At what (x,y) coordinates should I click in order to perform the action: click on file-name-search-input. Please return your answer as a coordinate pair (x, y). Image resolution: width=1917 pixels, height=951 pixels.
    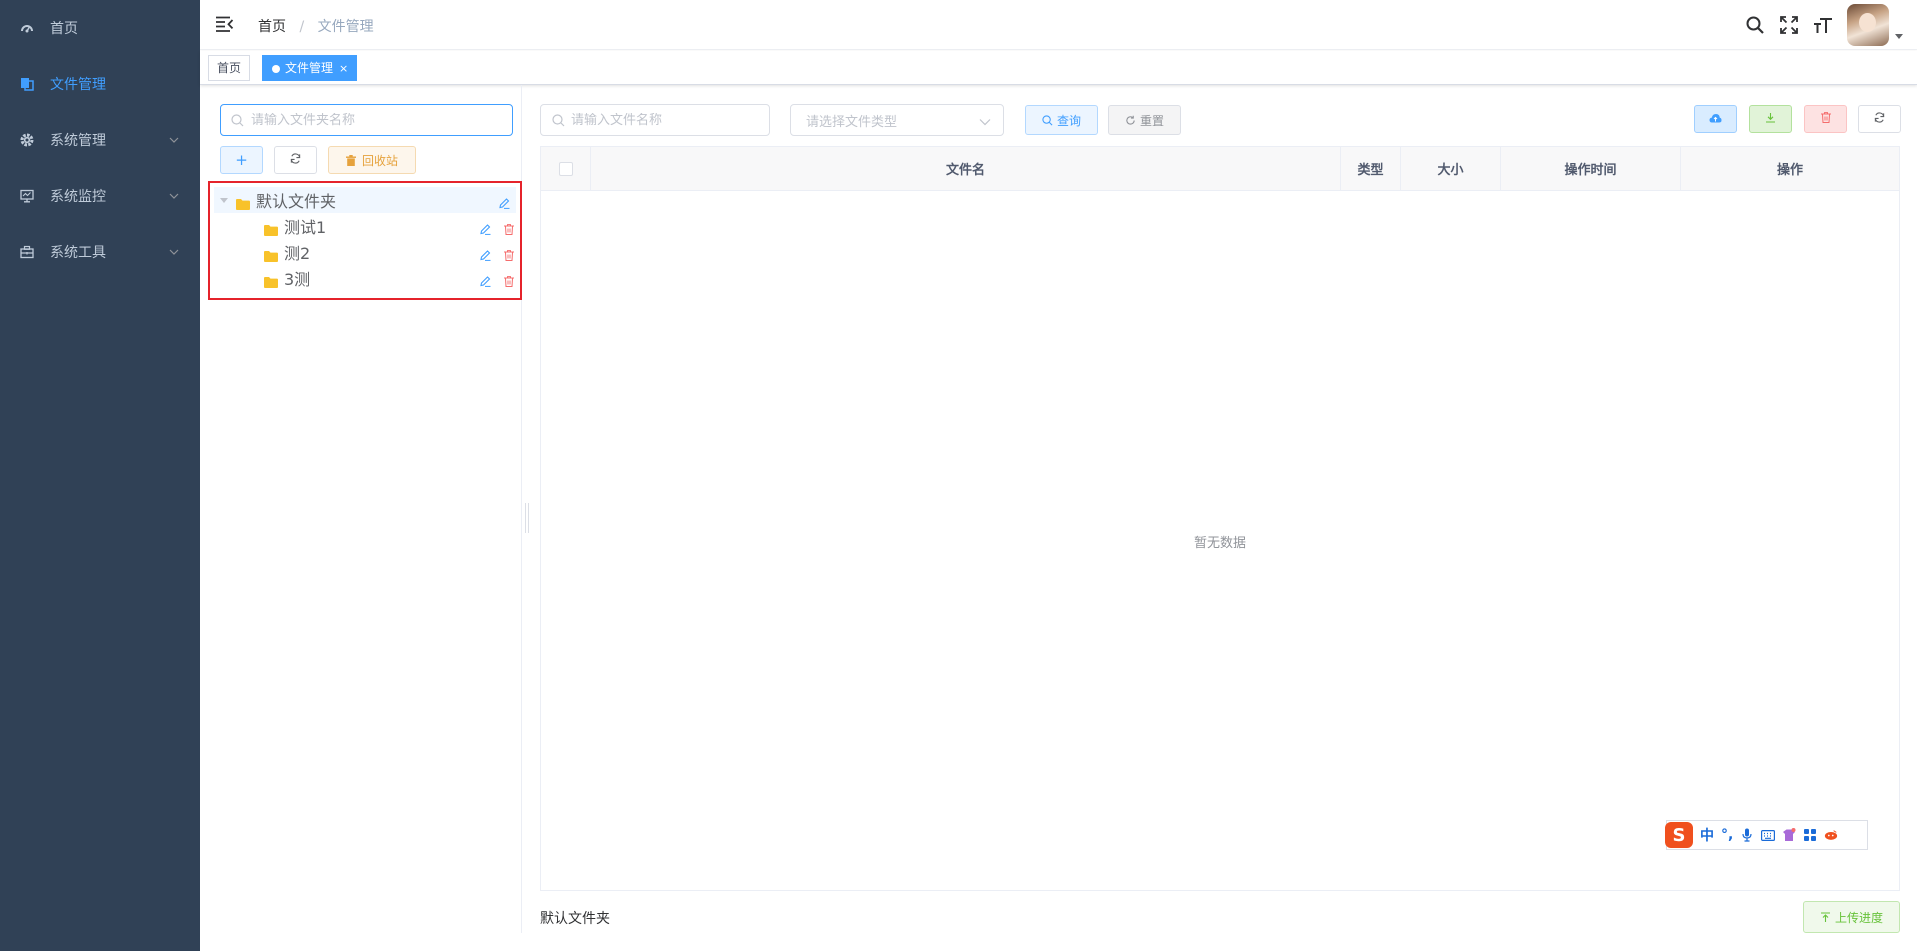
    Looking at the image, I should click on (670, 120).